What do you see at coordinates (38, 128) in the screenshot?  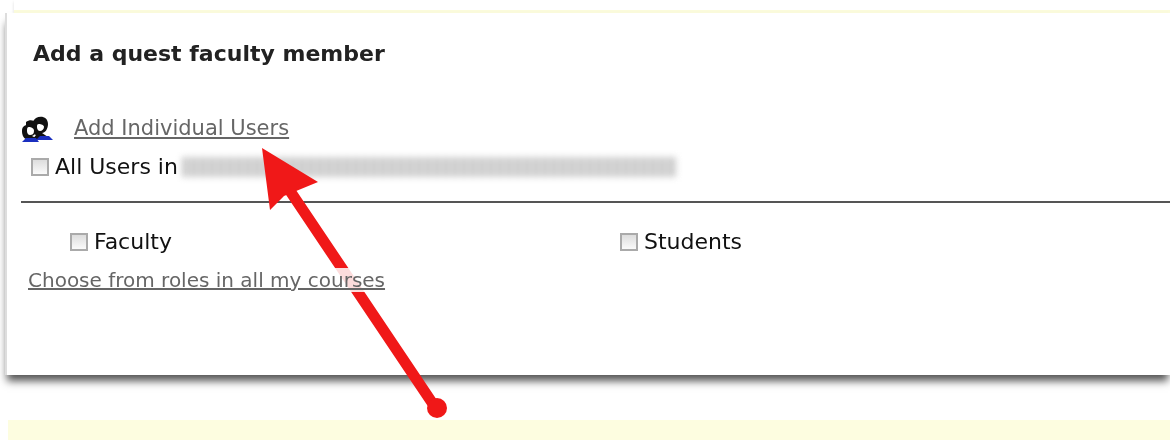 I see `users-icon` at bounding box center [38, 128].